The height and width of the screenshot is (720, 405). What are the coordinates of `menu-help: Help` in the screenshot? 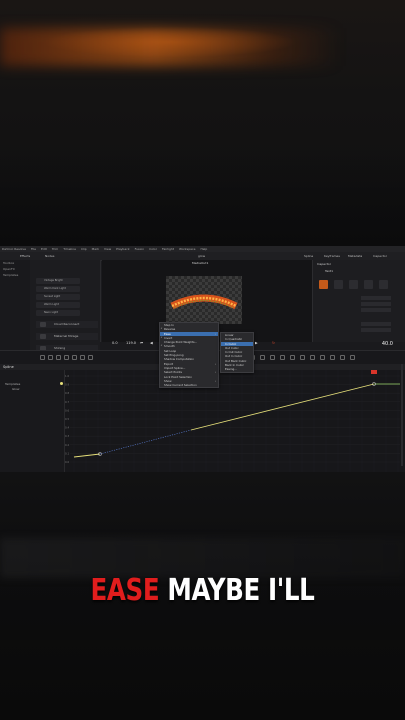 It's located at (203, 249).